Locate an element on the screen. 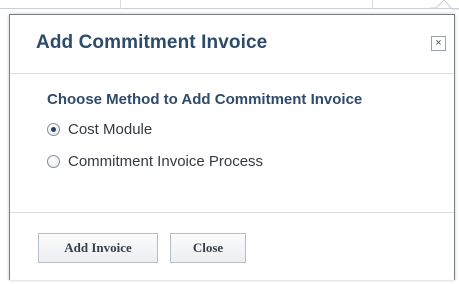 The height and width of the screenshot is (284, 459). radio-option-cost-module: Cost Module is located at coordinates (99, 129).